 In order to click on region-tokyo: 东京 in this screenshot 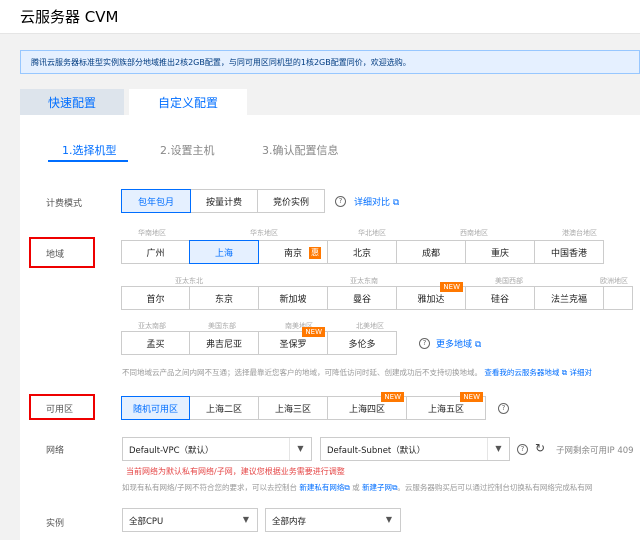, I will do `click(224, 298)`.